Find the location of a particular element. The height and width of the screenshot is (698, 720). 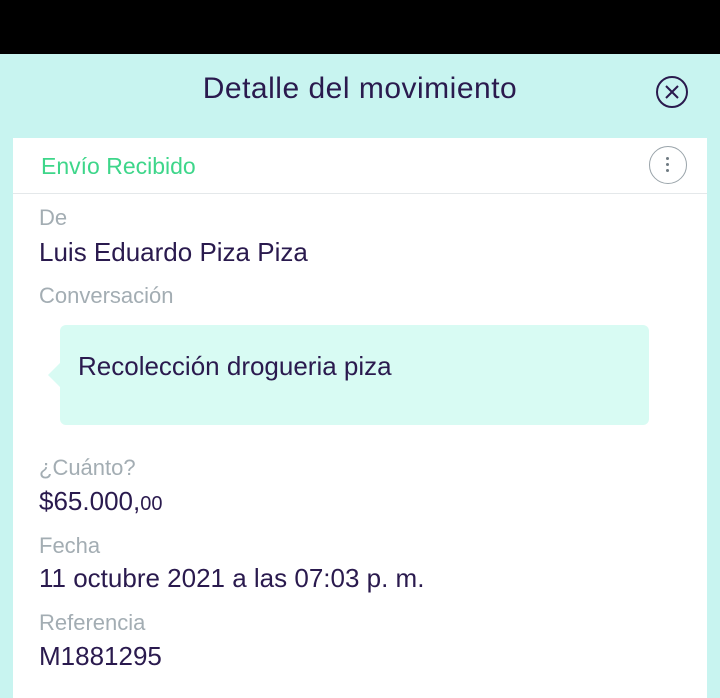

date-value: 11 octubre 2021 a las 07:03 p. m. is located at coordinates (232, 578).